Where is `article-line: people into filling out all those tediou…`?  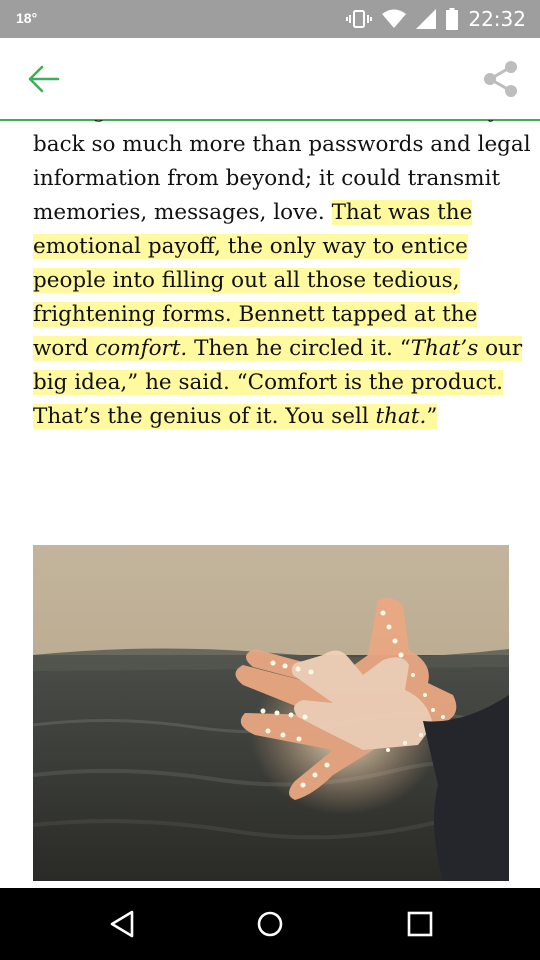
article-line: people into filling out all those tediou… is located at coordinates (273, 281).